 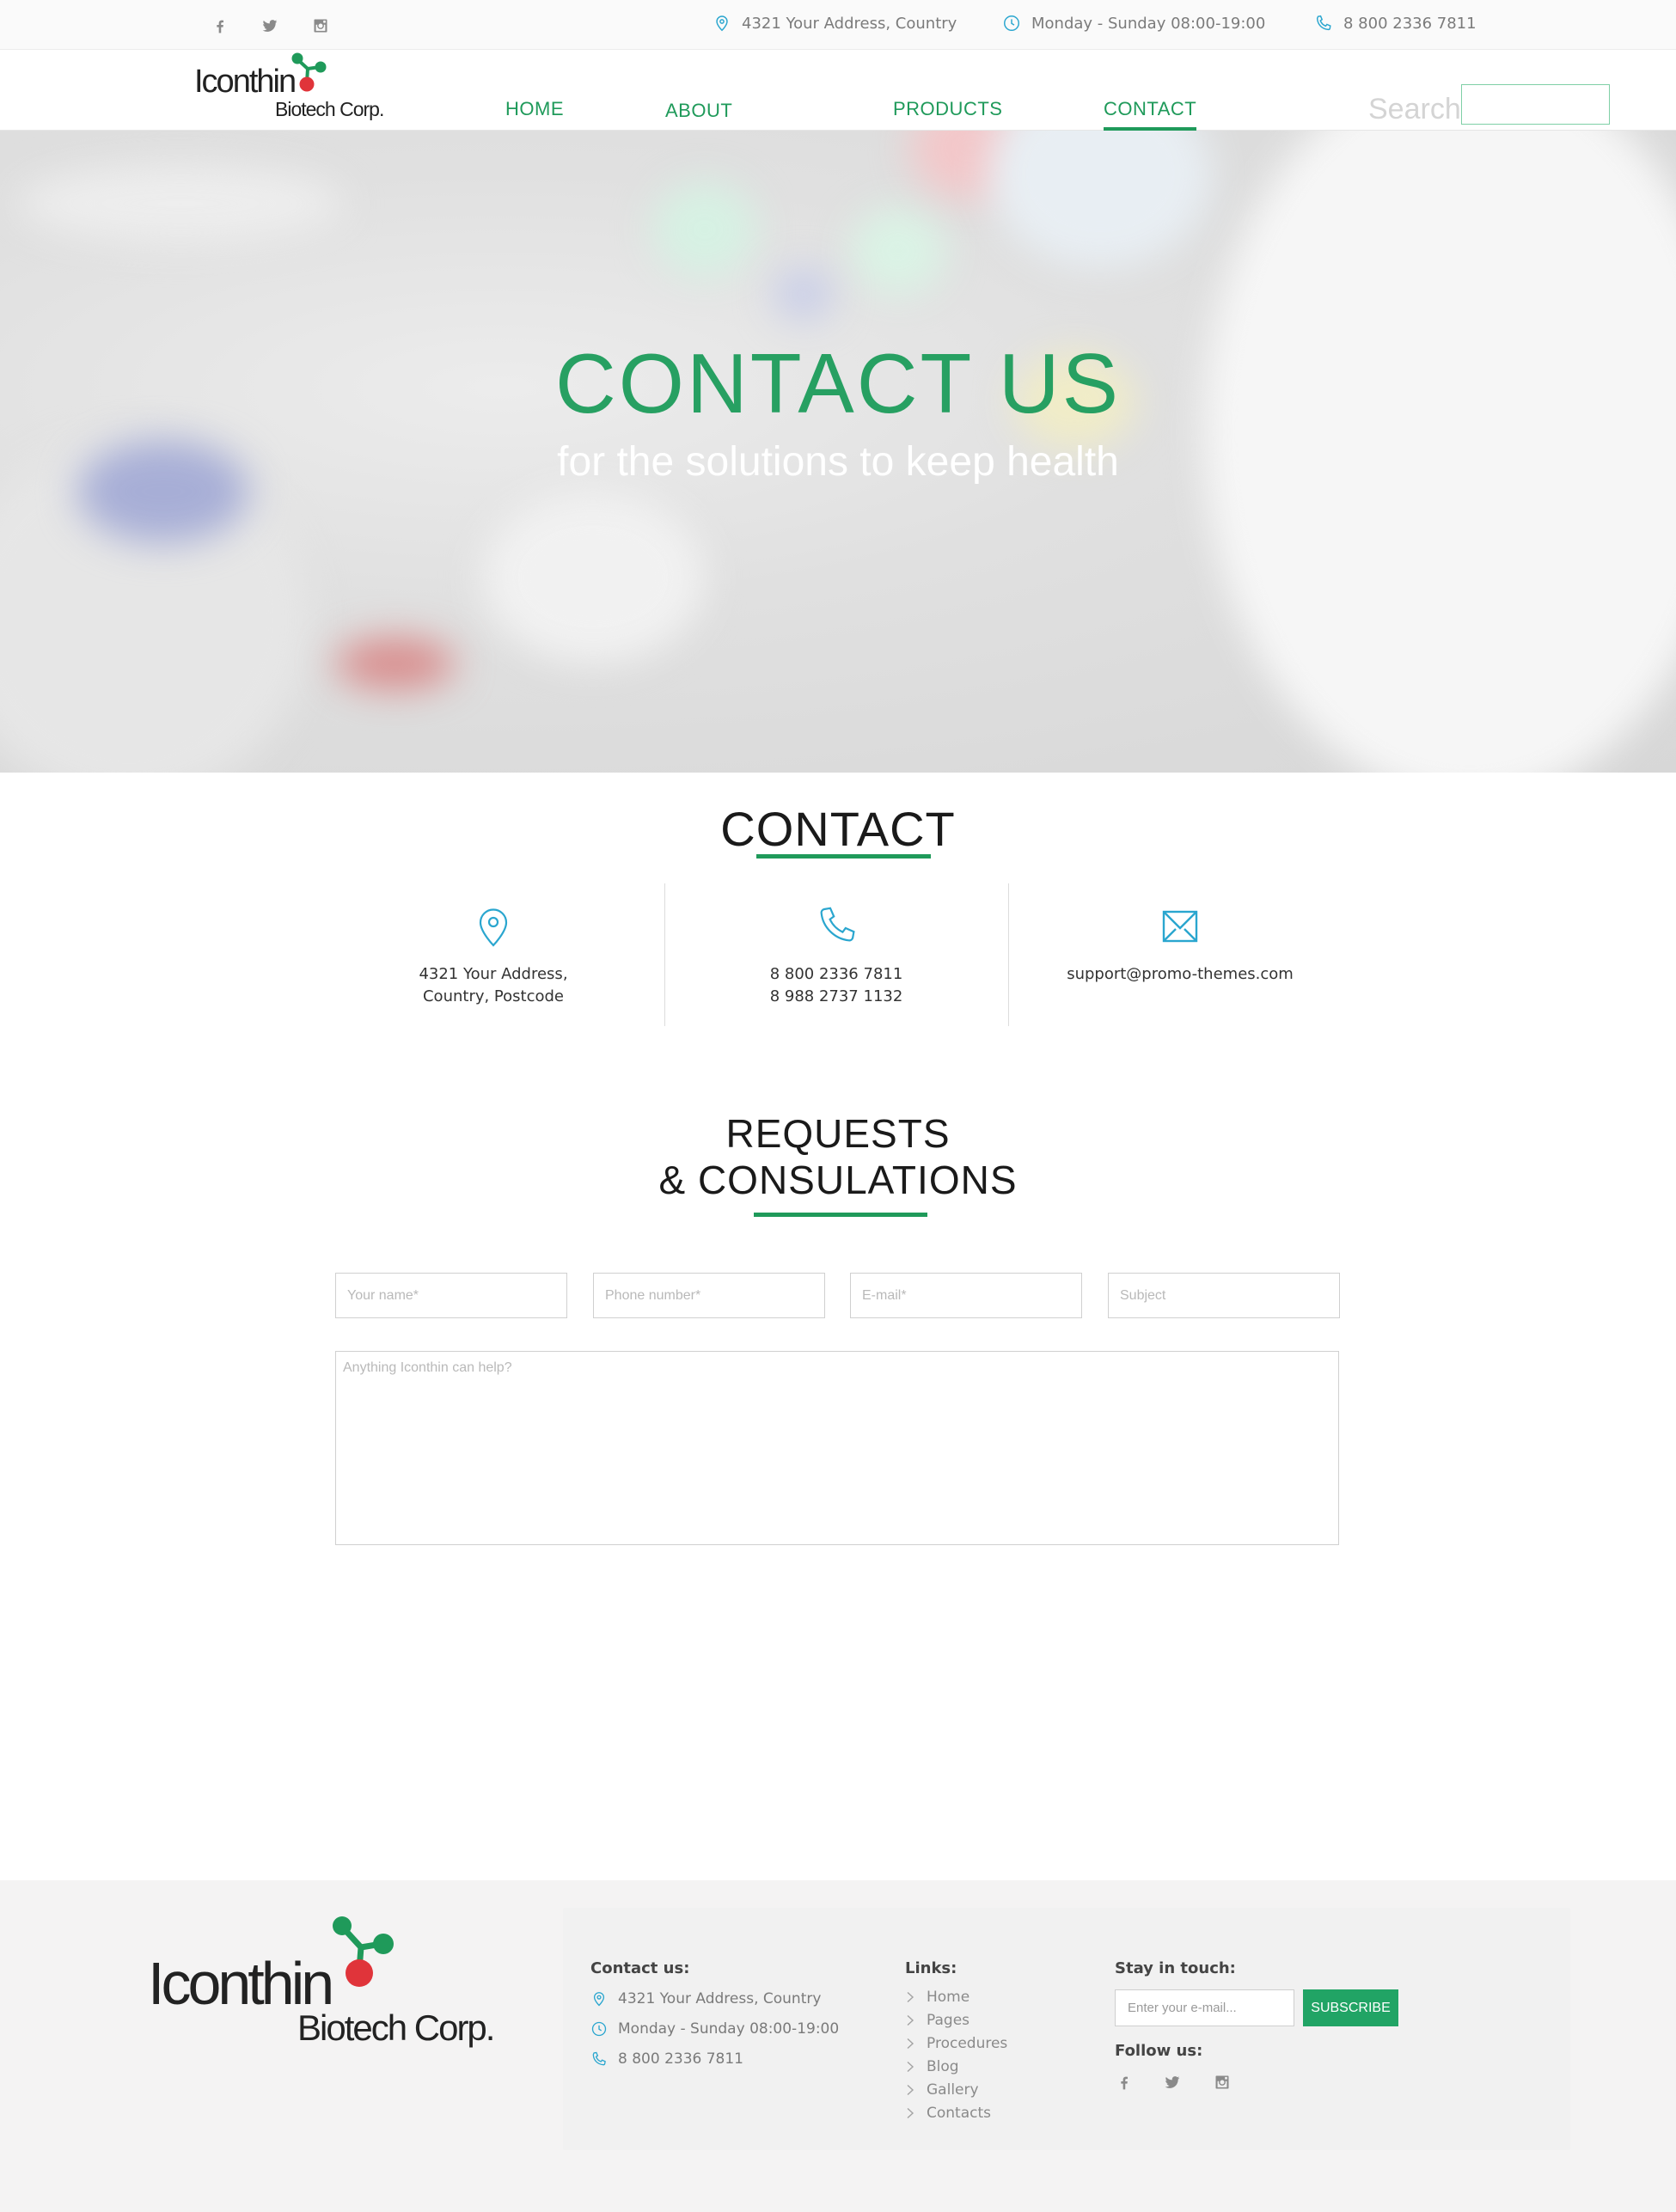 I want to click on footer-link-label: Gallery, so click(x=953, y=2090).